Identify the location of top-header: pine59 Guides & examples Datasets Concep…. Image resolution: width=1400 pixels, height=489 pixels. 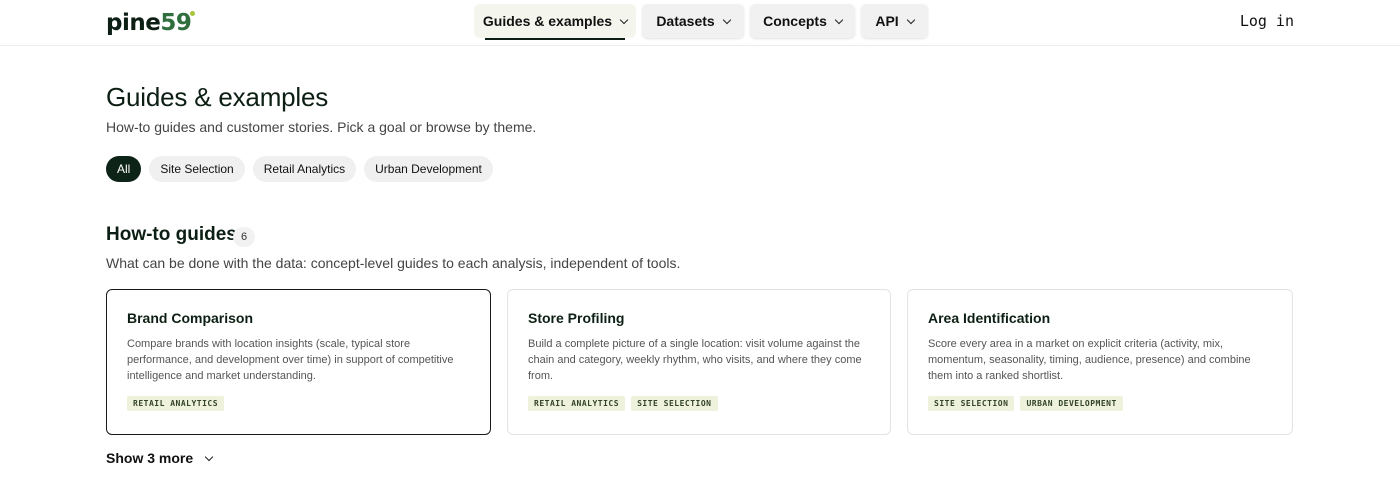
(700, 23).